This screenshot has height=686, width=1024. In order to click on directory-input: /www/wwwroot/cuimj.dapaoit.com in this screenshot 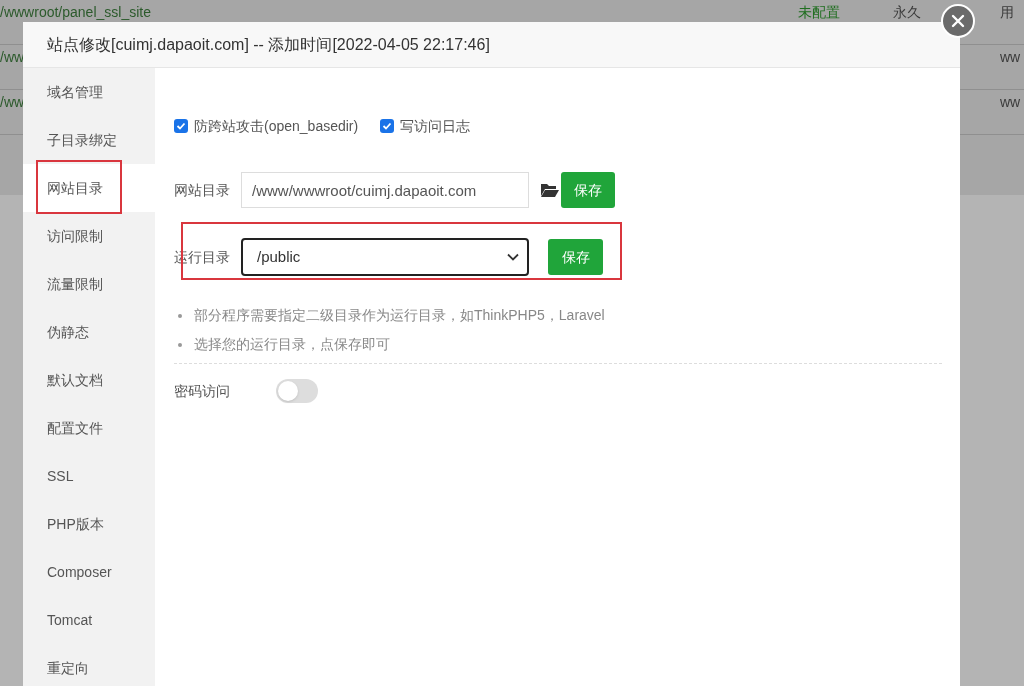, I will do `click(385, 190)`.